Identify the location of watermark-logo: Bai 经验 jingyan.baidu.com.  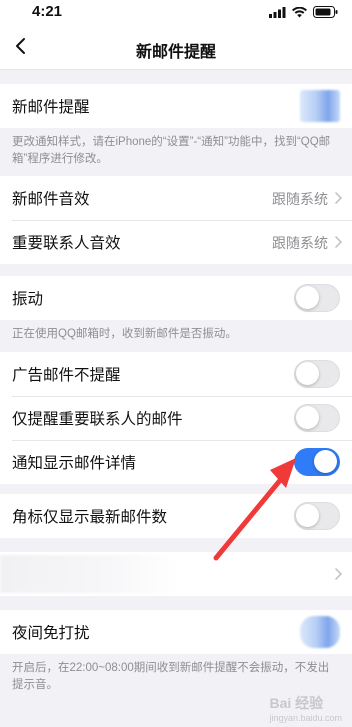
(305, 708).